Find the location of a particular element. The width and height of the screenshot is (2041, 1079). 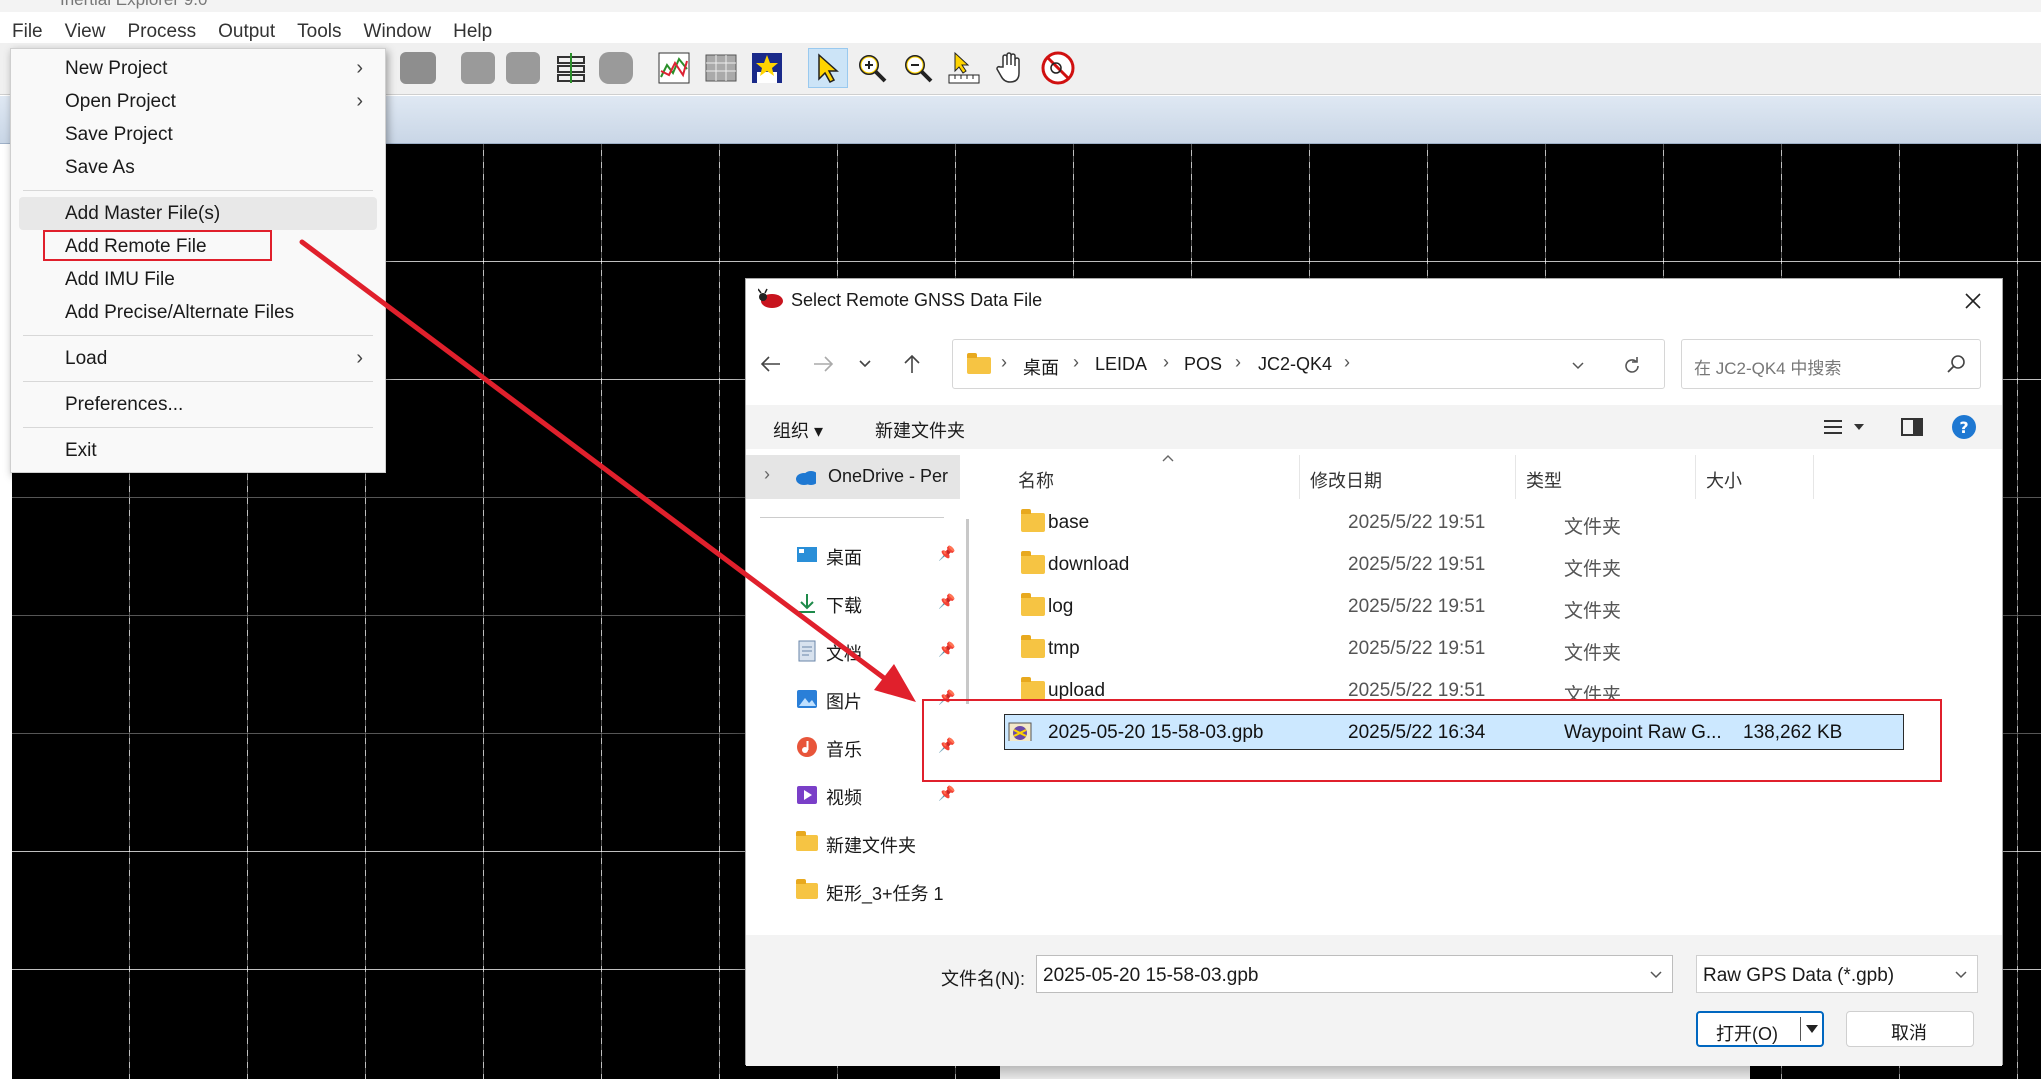

toolbar-pan-button is located at coordinates (1011, 68).